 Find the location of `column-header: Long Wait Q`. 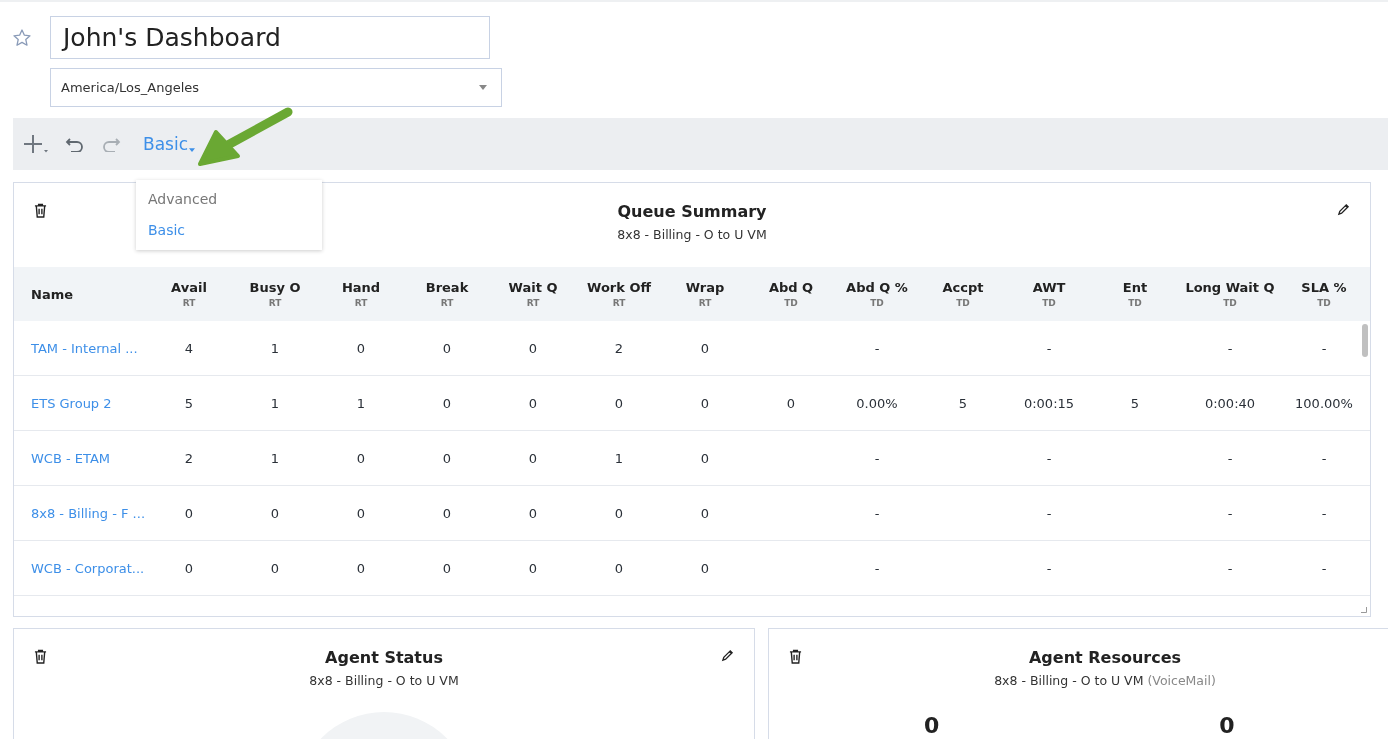

column-header: Long Wait Q is located at coordinates (1230, 287).